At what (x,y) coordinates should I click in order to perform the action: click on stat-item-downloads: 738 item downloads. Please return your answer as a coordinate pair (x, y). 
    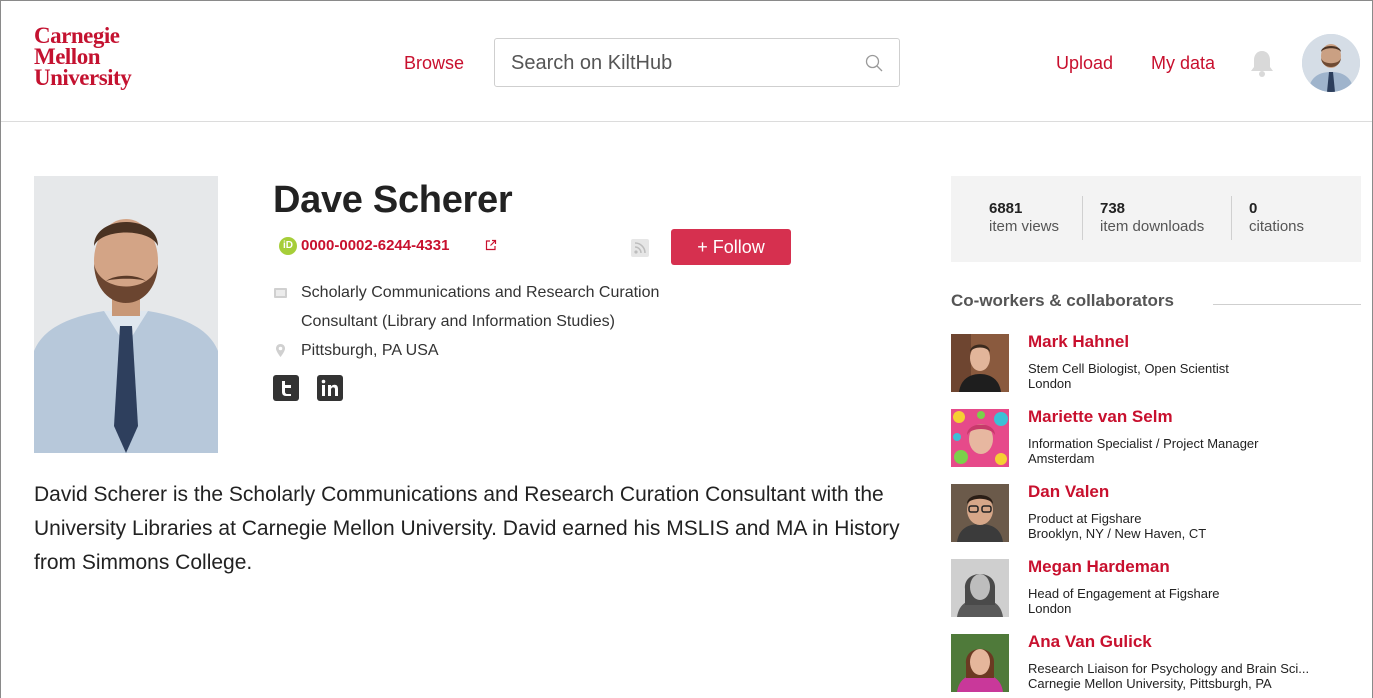
    Looking at the image, I should click on (1152, 217).